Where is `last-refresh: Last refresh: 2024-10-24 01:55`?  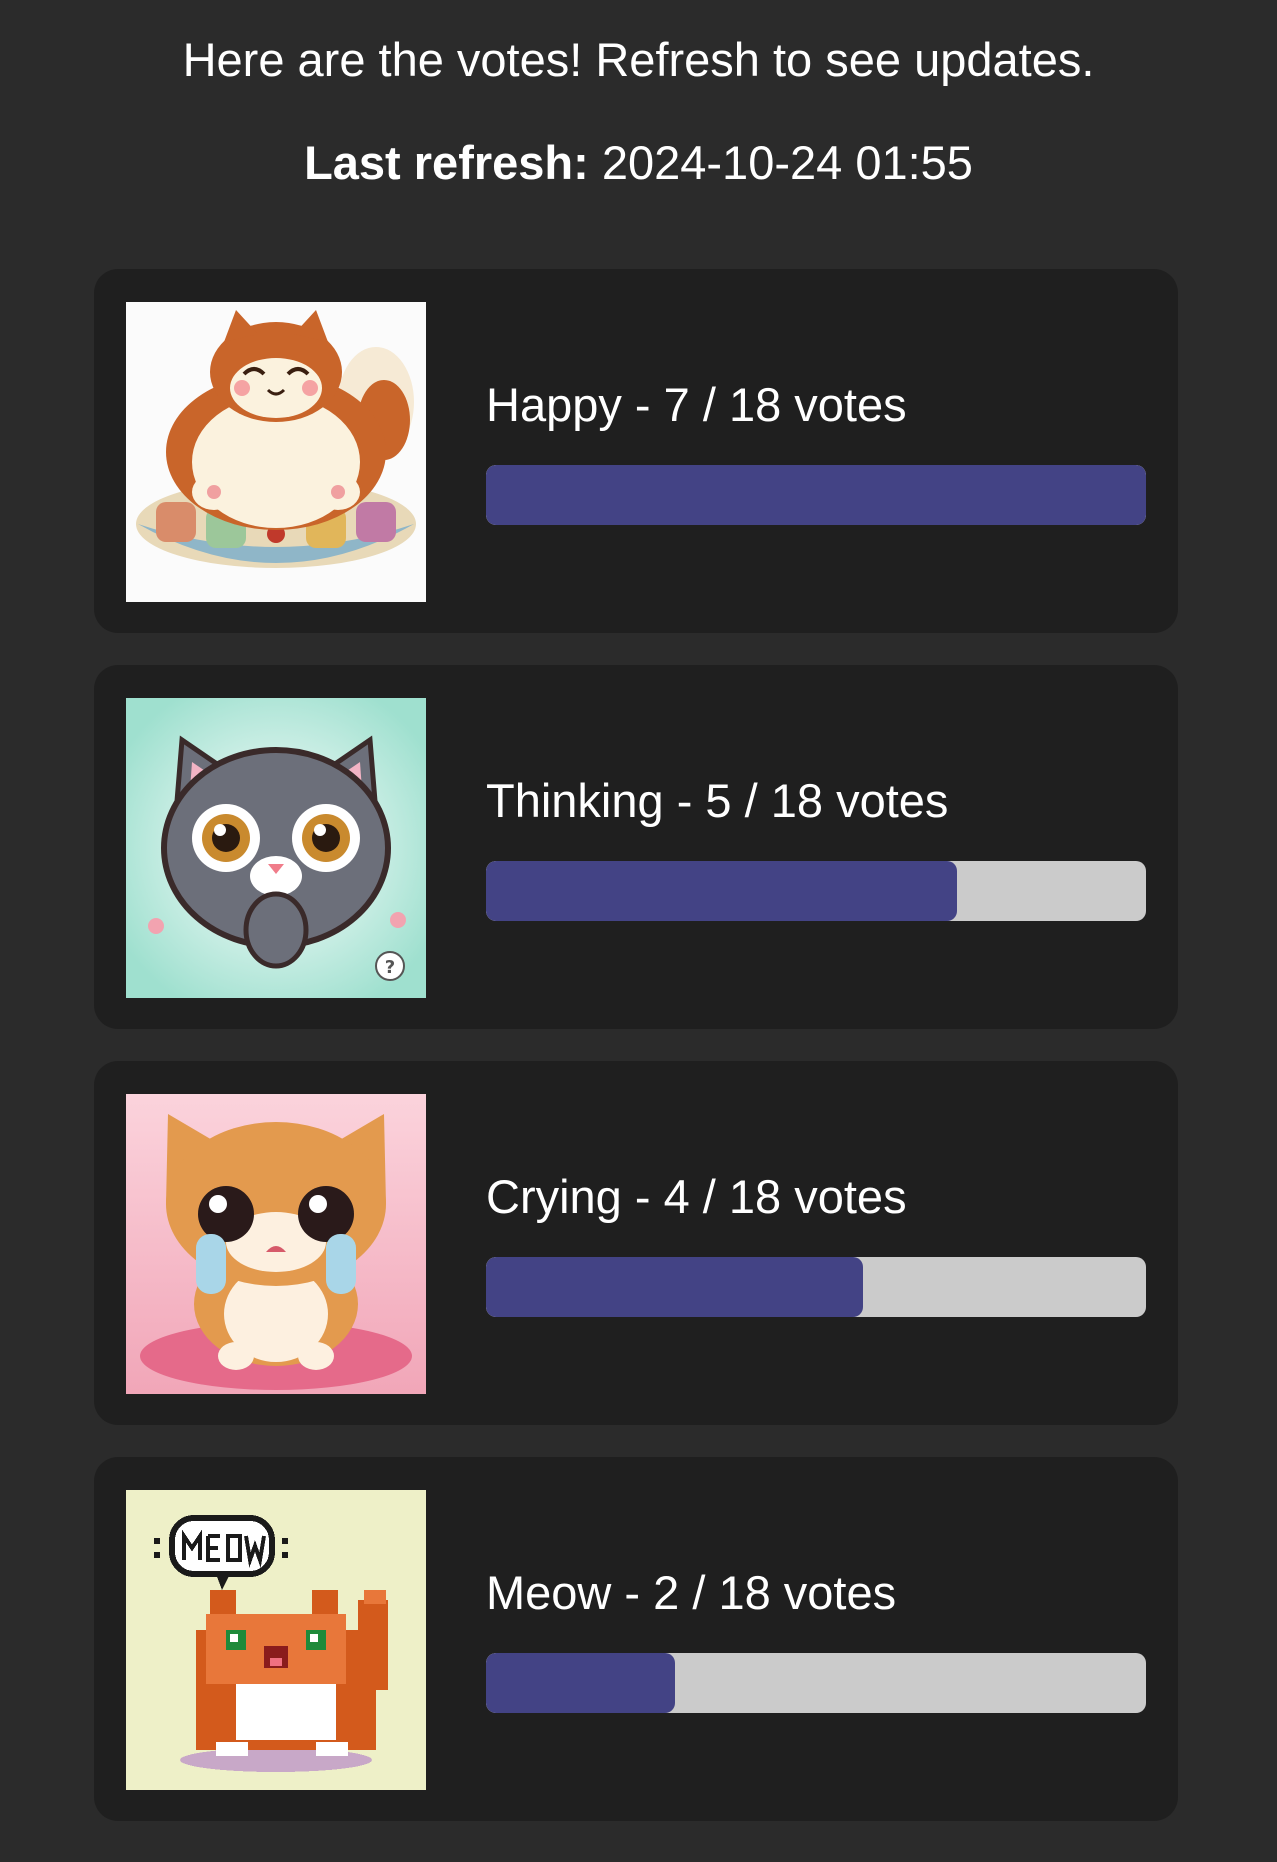 last-refresh: Last refresh: 2024-10-24 01:55 is located at coordinates (638, 163).